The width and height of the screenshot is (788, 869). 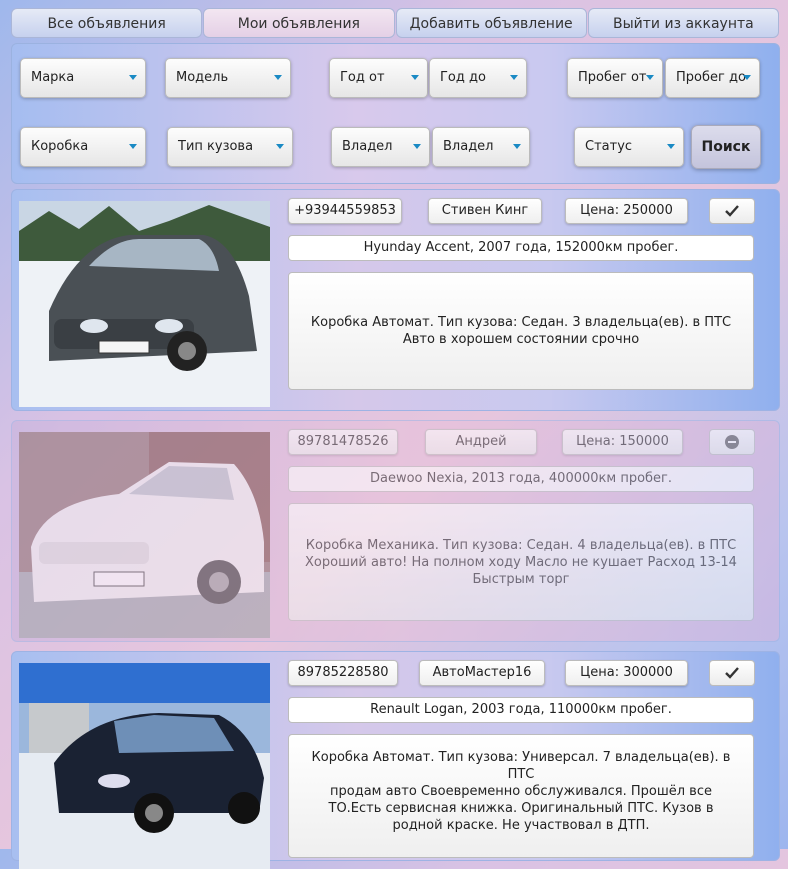 What do you see at coordinates (230, 147) in the screenshot?
I see `body-type-select: Тип кузова` at bounding box center [230, 147].